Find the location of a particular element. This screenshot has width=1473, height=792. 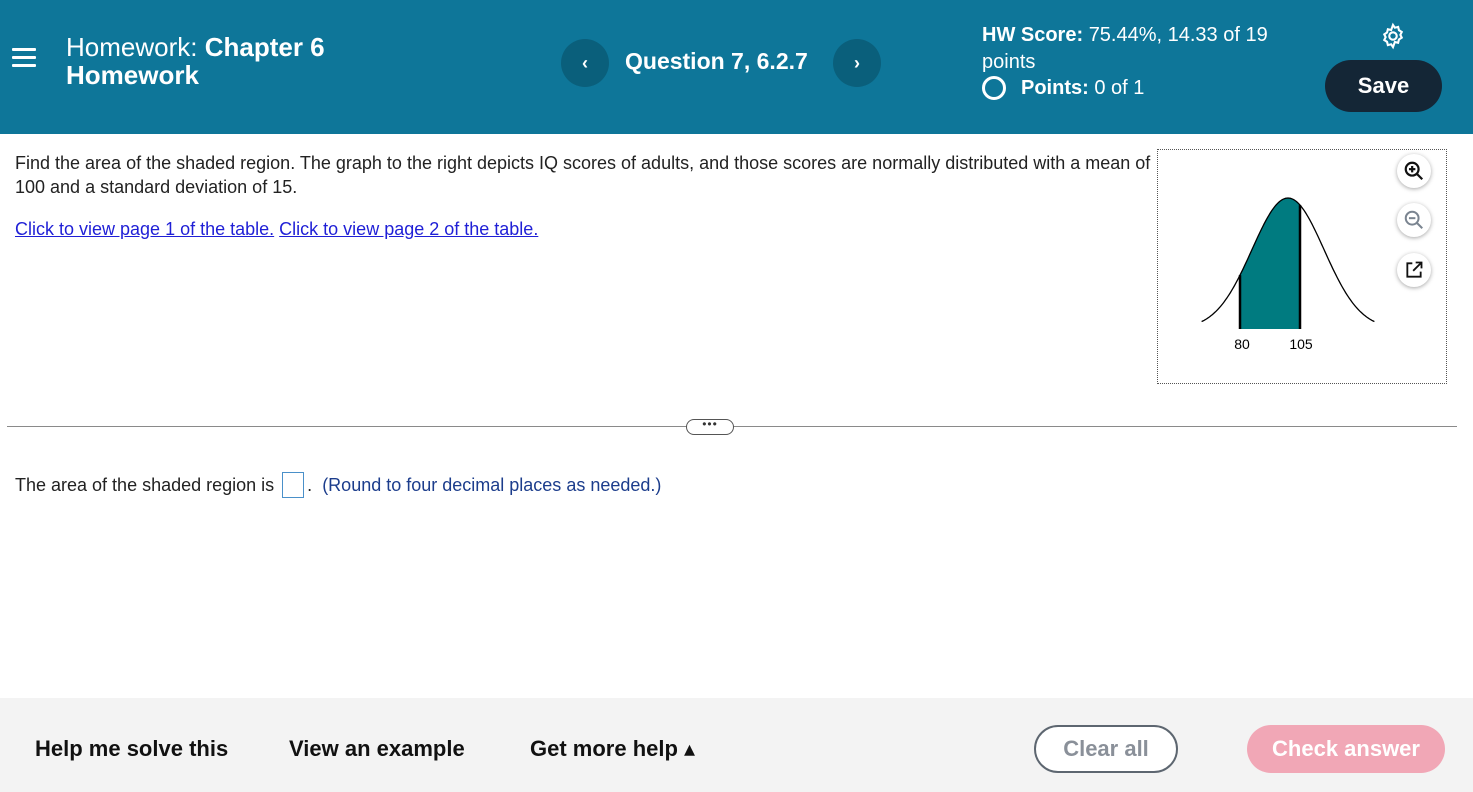

homework-title: Homework: Chapter 6 Homework is located at coordinates (226, 61).